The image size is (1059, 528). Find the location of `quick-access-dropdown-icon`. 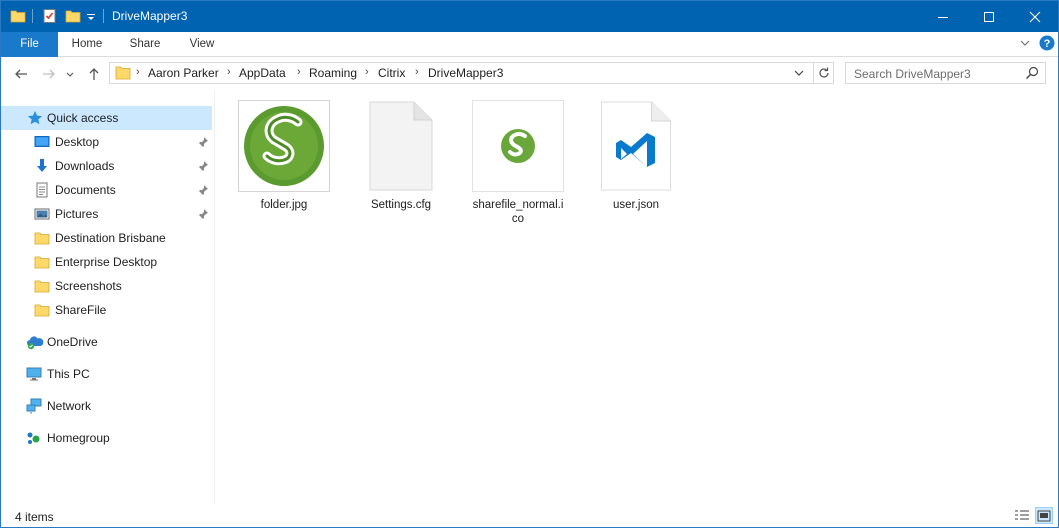

quick-access-dropdown-icon is located at coordinates (93, 16).